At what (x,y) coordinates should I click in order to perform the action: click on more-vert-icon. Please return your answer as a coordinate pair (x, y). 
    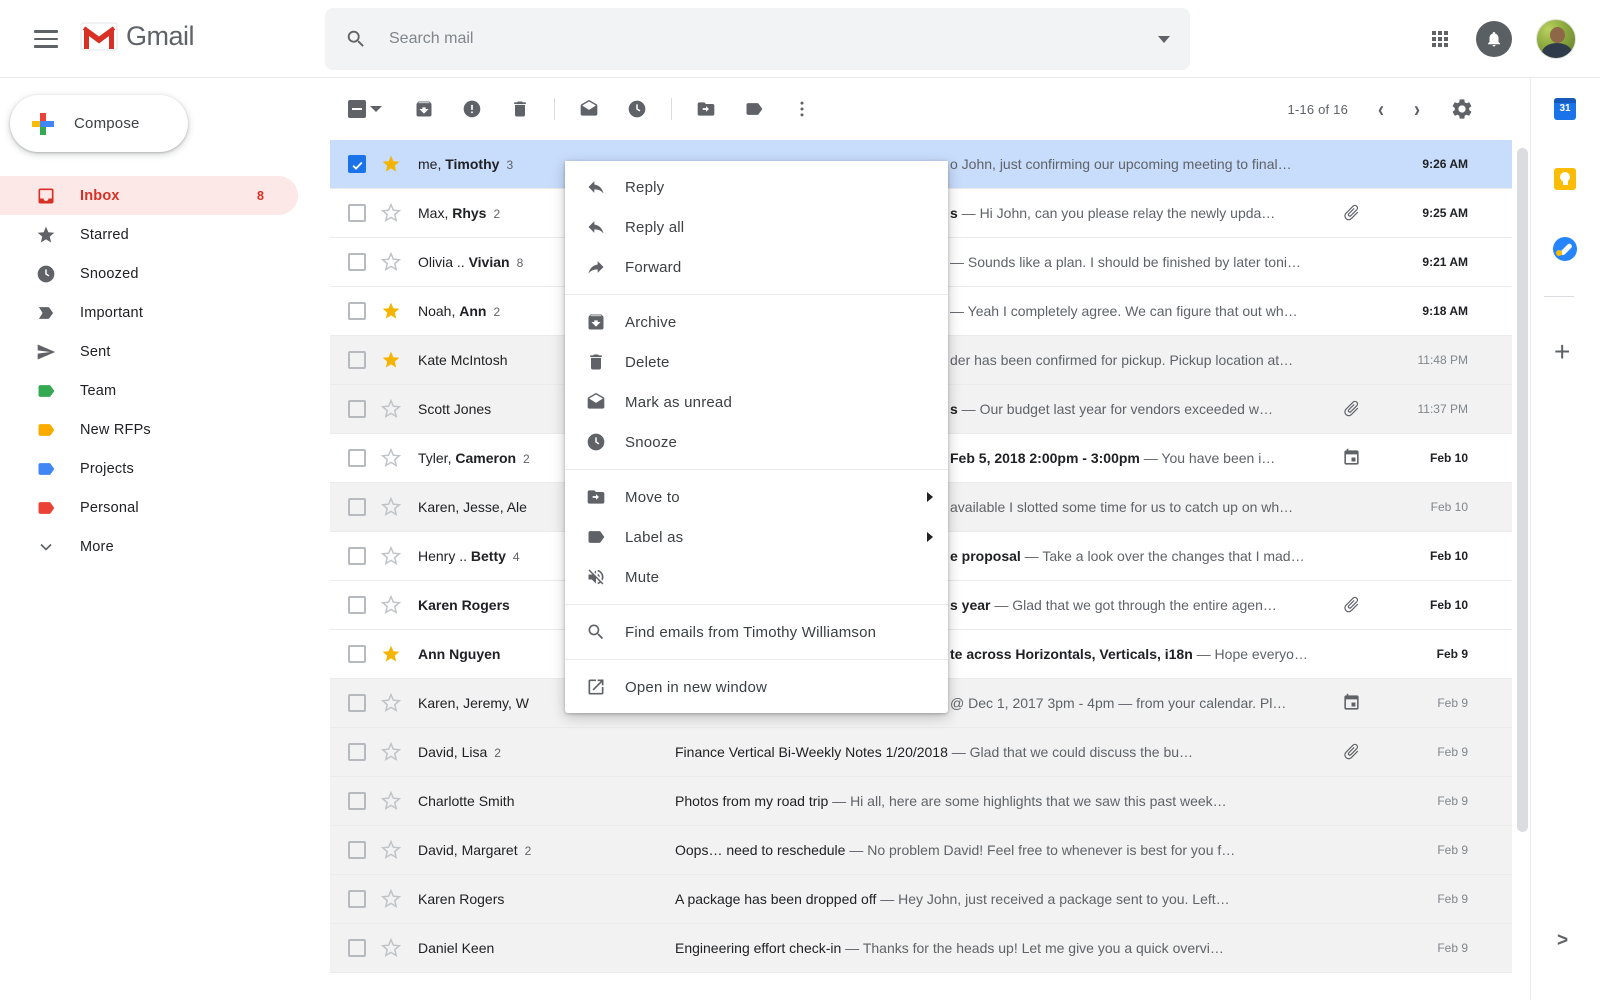
    Looking at the image, I should click on (802, 109).